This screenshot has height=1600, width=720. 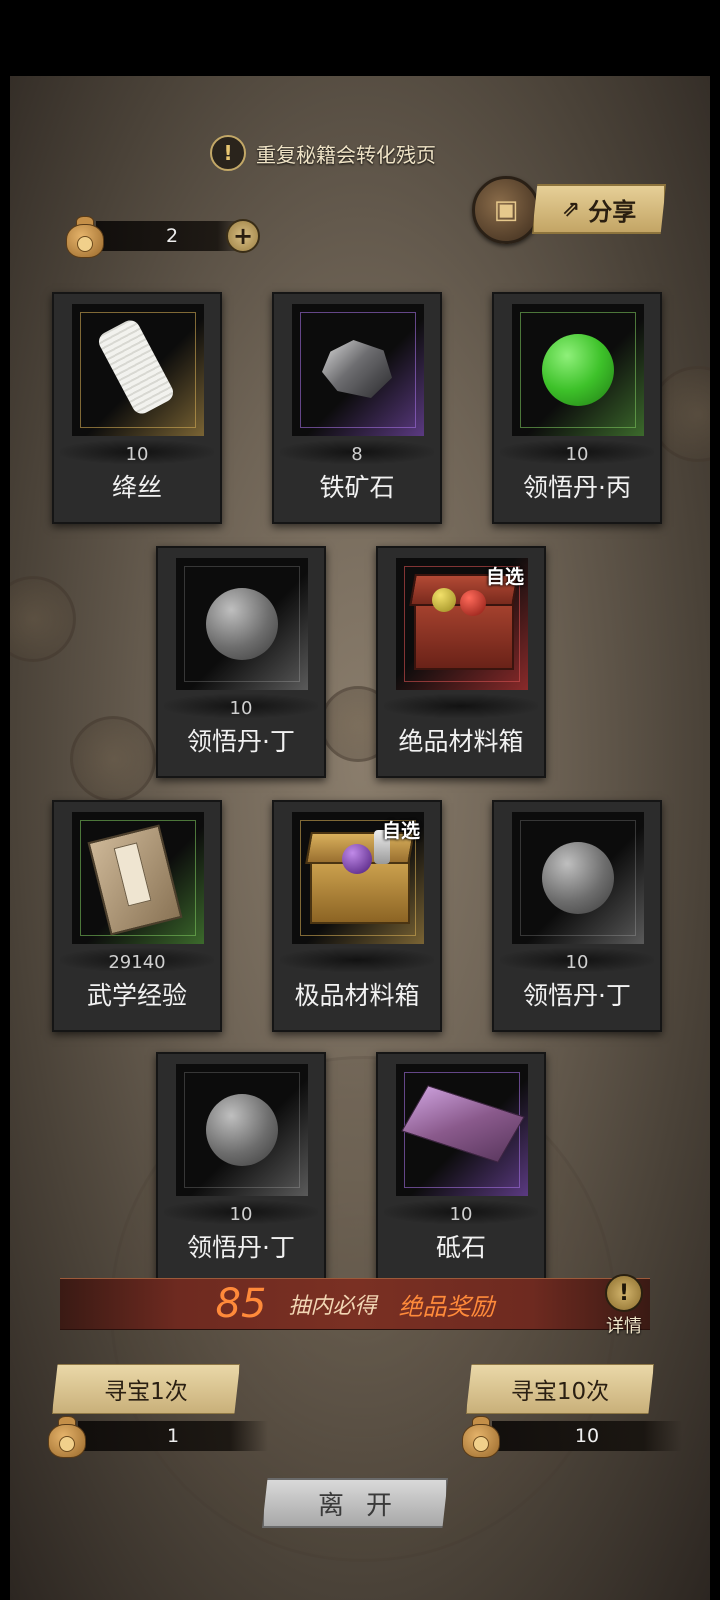 I want to click on reward-card: 10 绛丝, so click(x=137, y=408).